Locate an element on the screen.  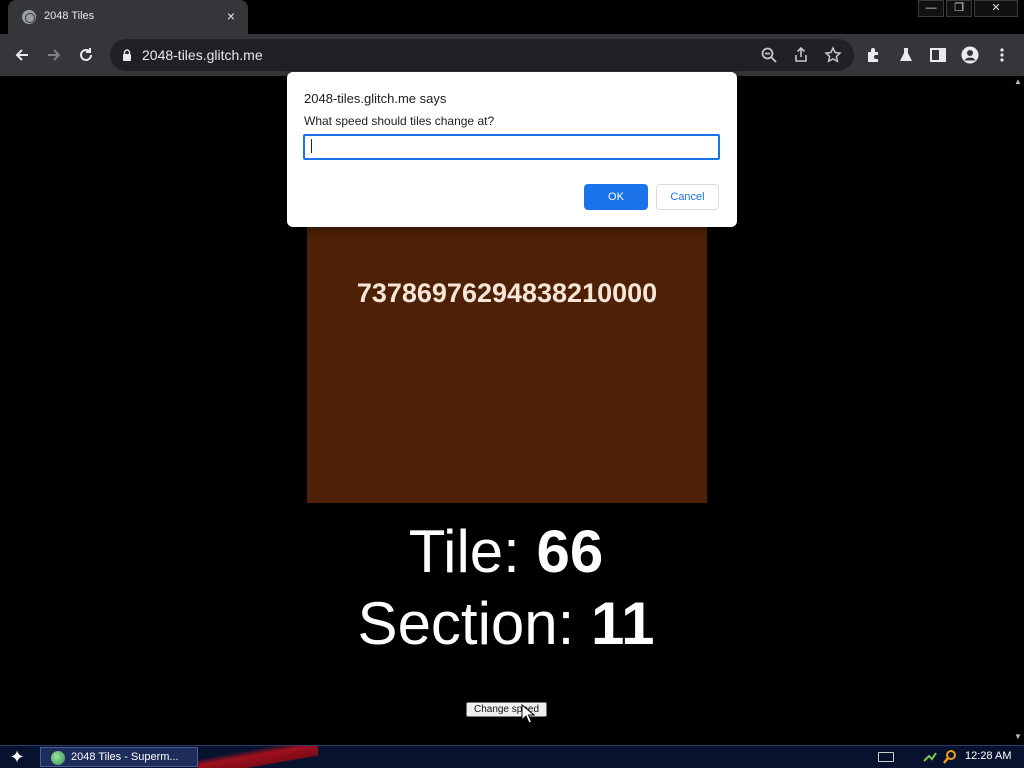
tab-strip: 2048 Tiles × — ❐ ✕ is located at coordinates (512, 17).